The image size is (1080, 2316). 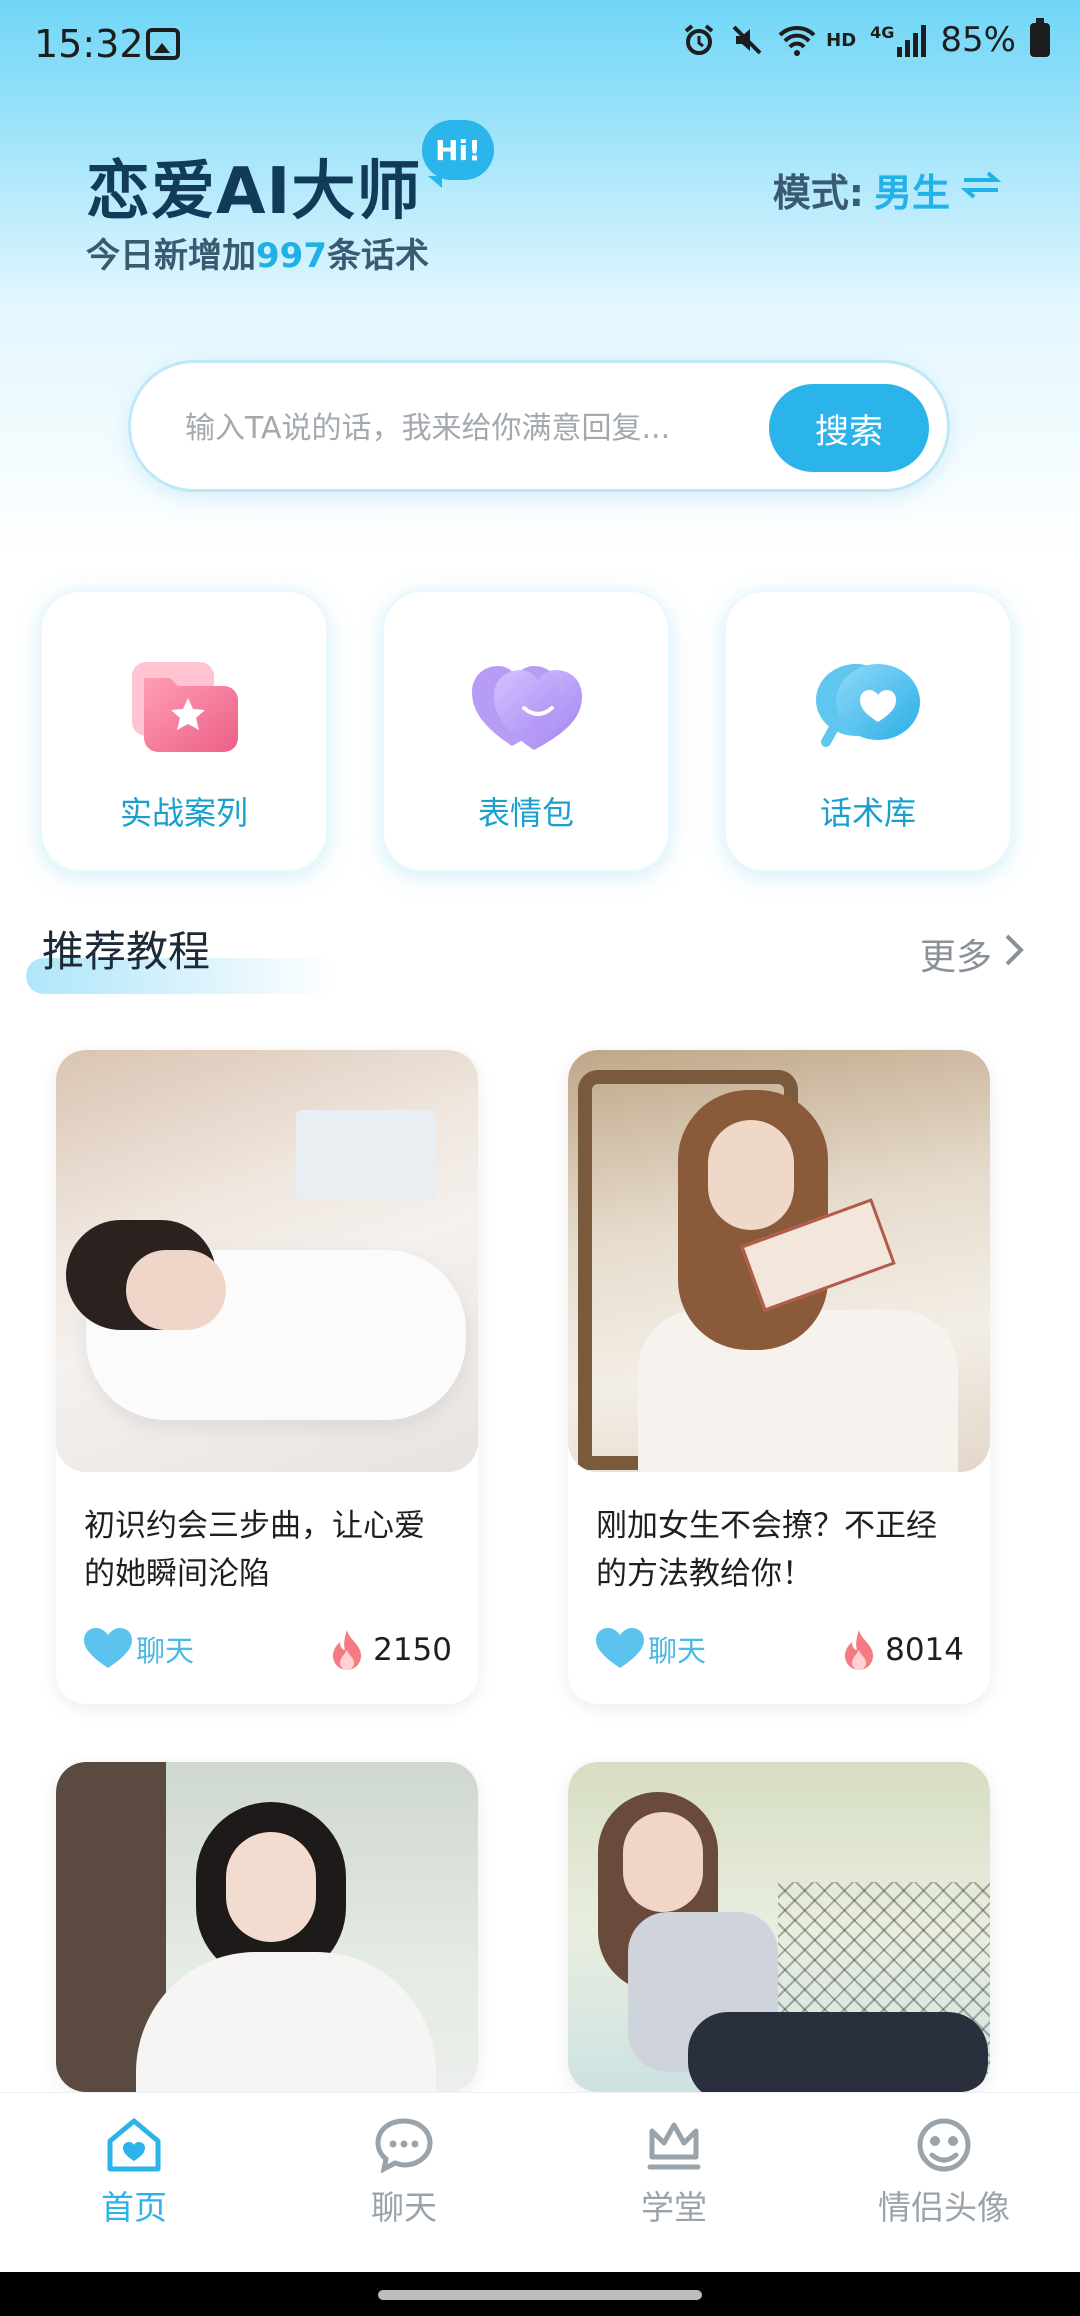 I want to click on avatar-face-icon, so click(x=944, y=2145).